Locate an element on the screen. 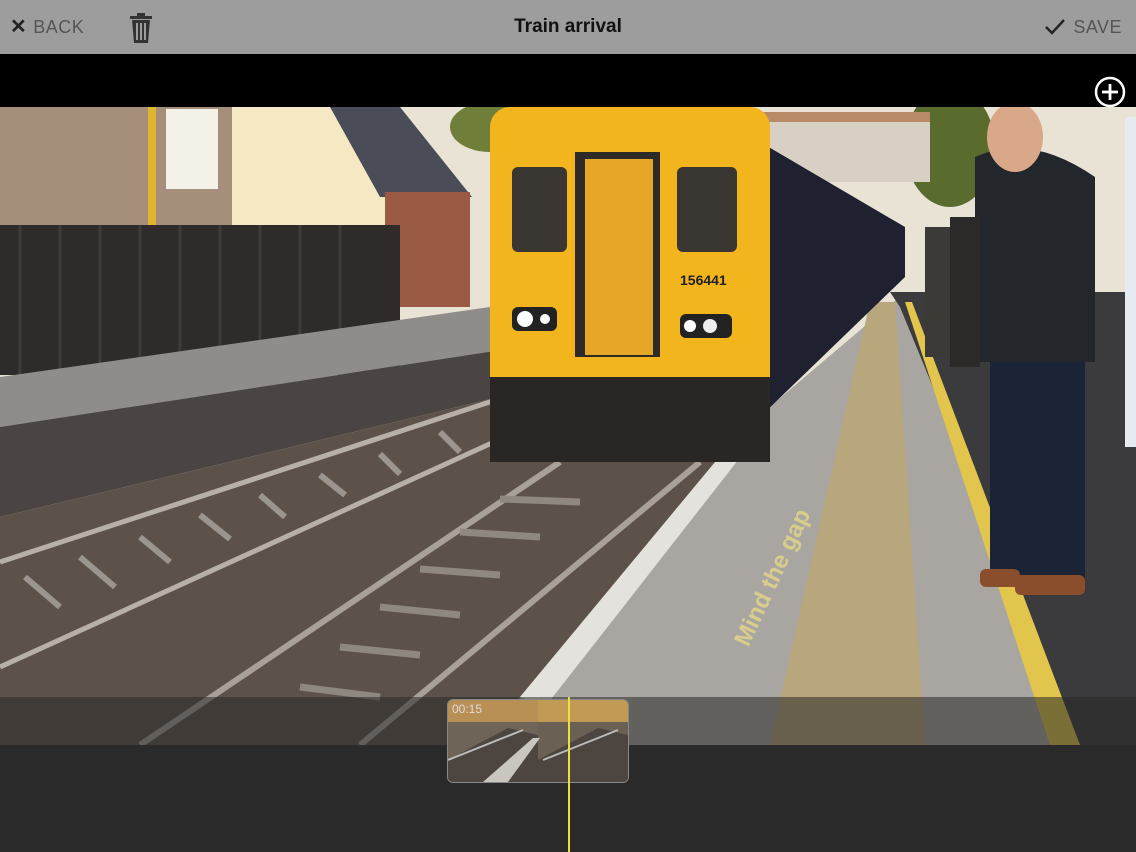 Image resolution: width=1136 pixels, height=852 pixels. clip-time: 00:15 is located at coordinates (467, 709).